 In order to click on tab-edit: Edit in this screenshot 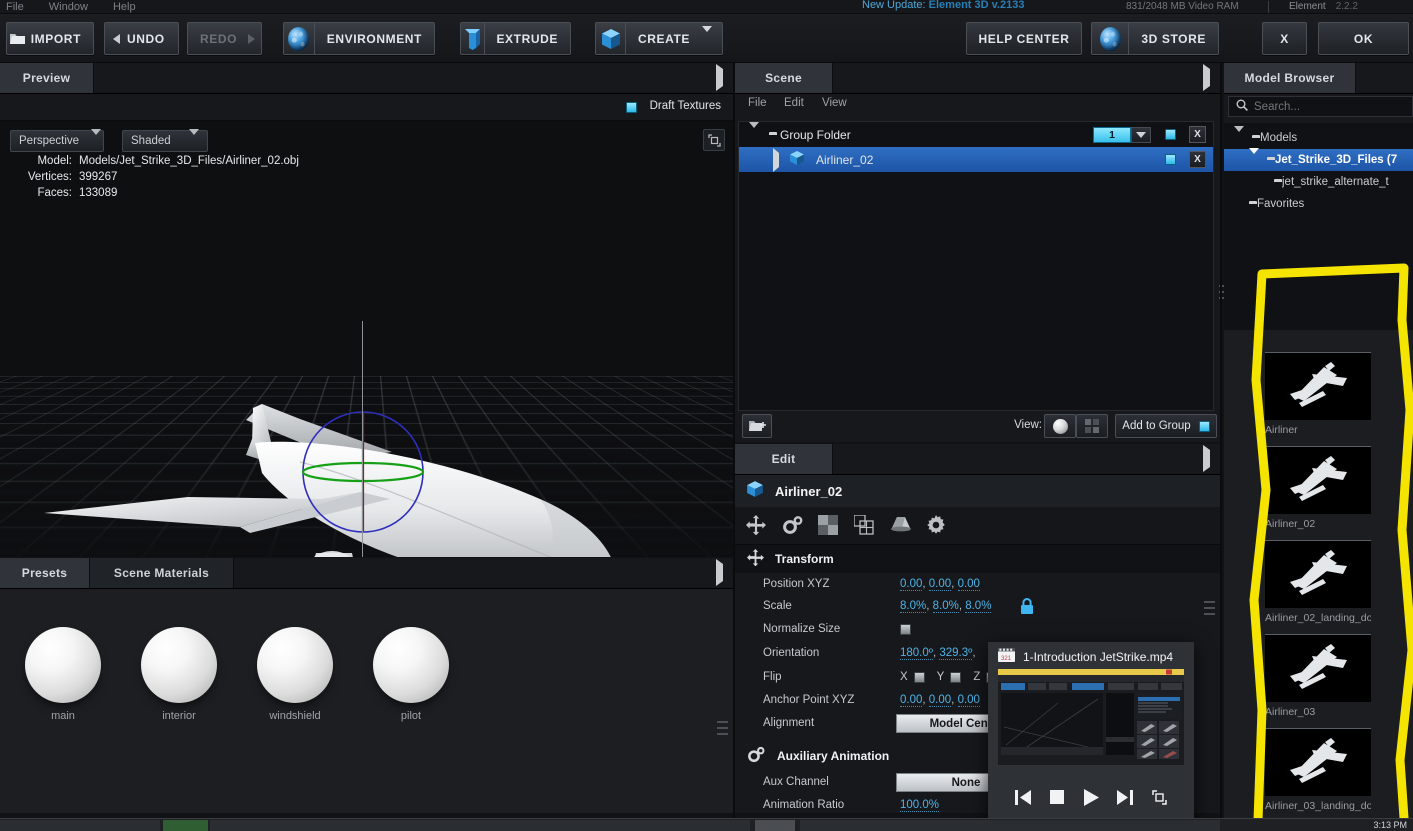, I will do `click(784, 459)`.